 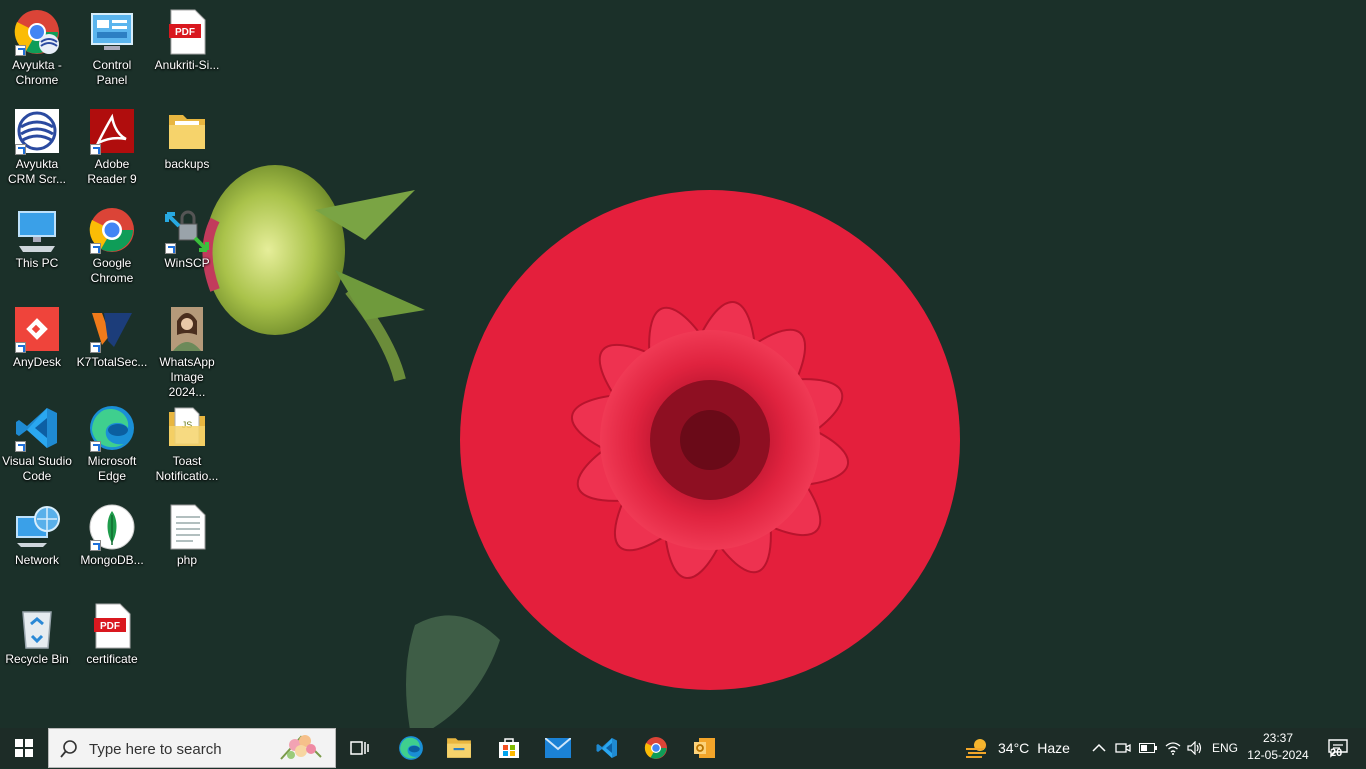 I want to click on language-indicator: ENG, so click(x=1225, y=748).